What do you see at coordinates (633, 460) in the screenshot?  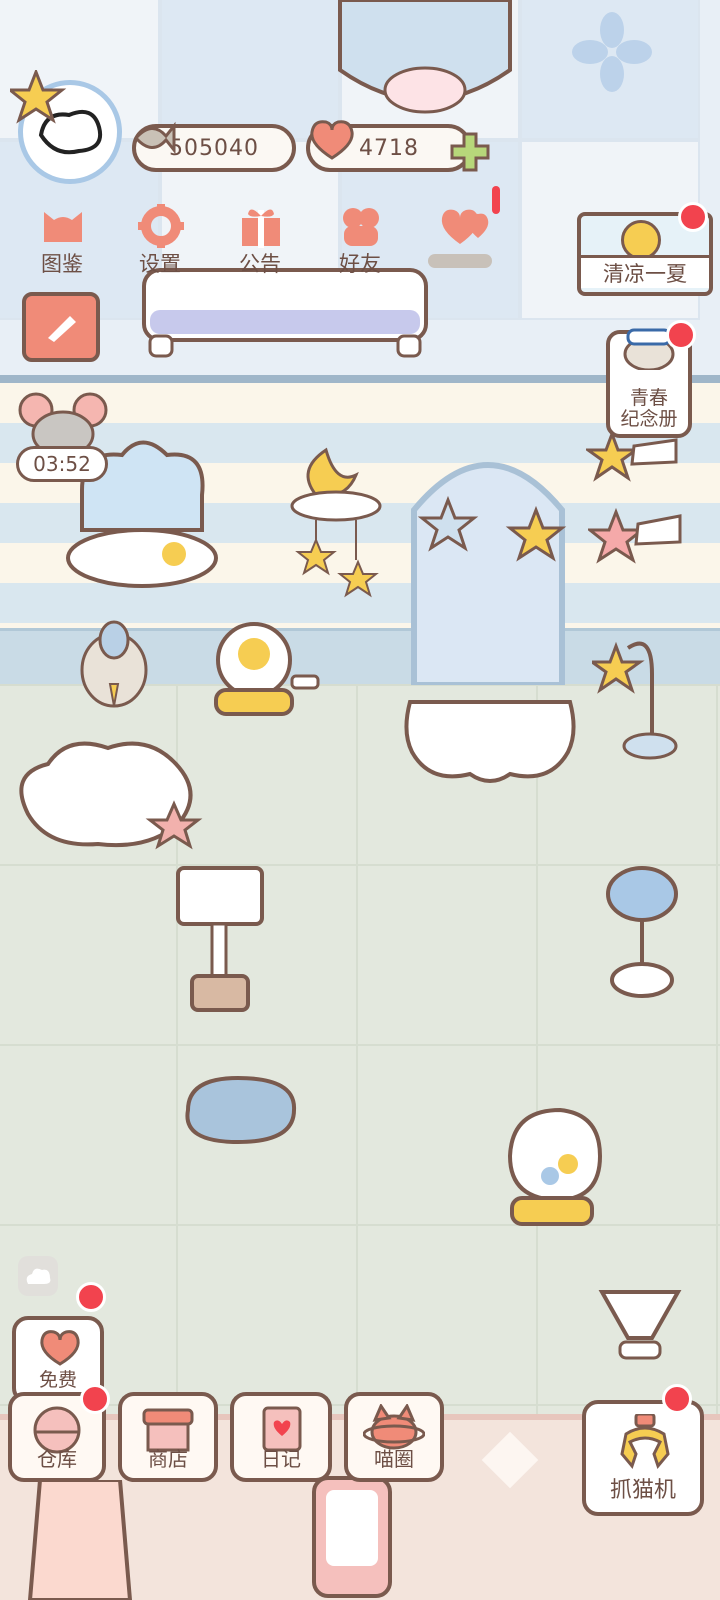 I see `shooting-star-icon` at bounding box center [633, 460].